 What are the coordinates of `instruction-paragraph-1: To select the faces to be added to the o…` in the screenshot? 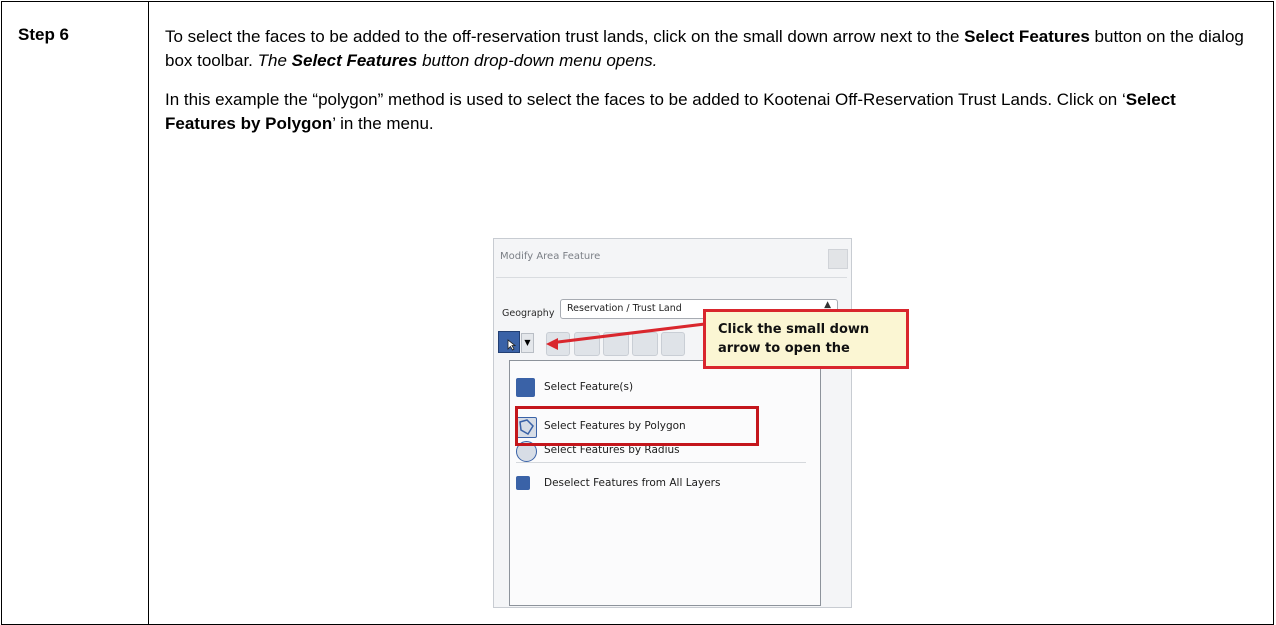 It's located at (705, 49).